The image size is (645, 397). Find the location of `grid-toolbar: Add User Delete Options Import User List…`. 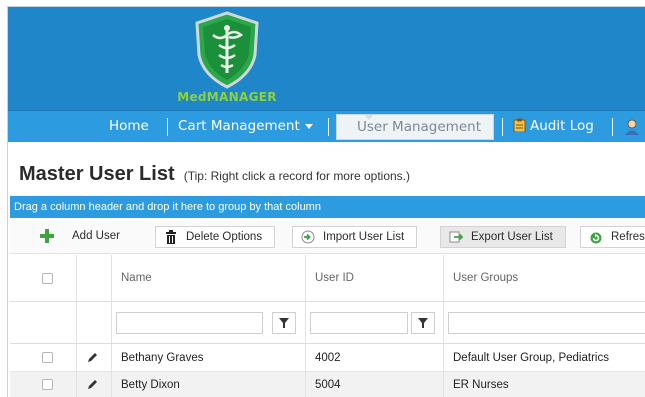

grid-toolbar: Add User Delete Options Import User List… is located at coordinates (327, 237).